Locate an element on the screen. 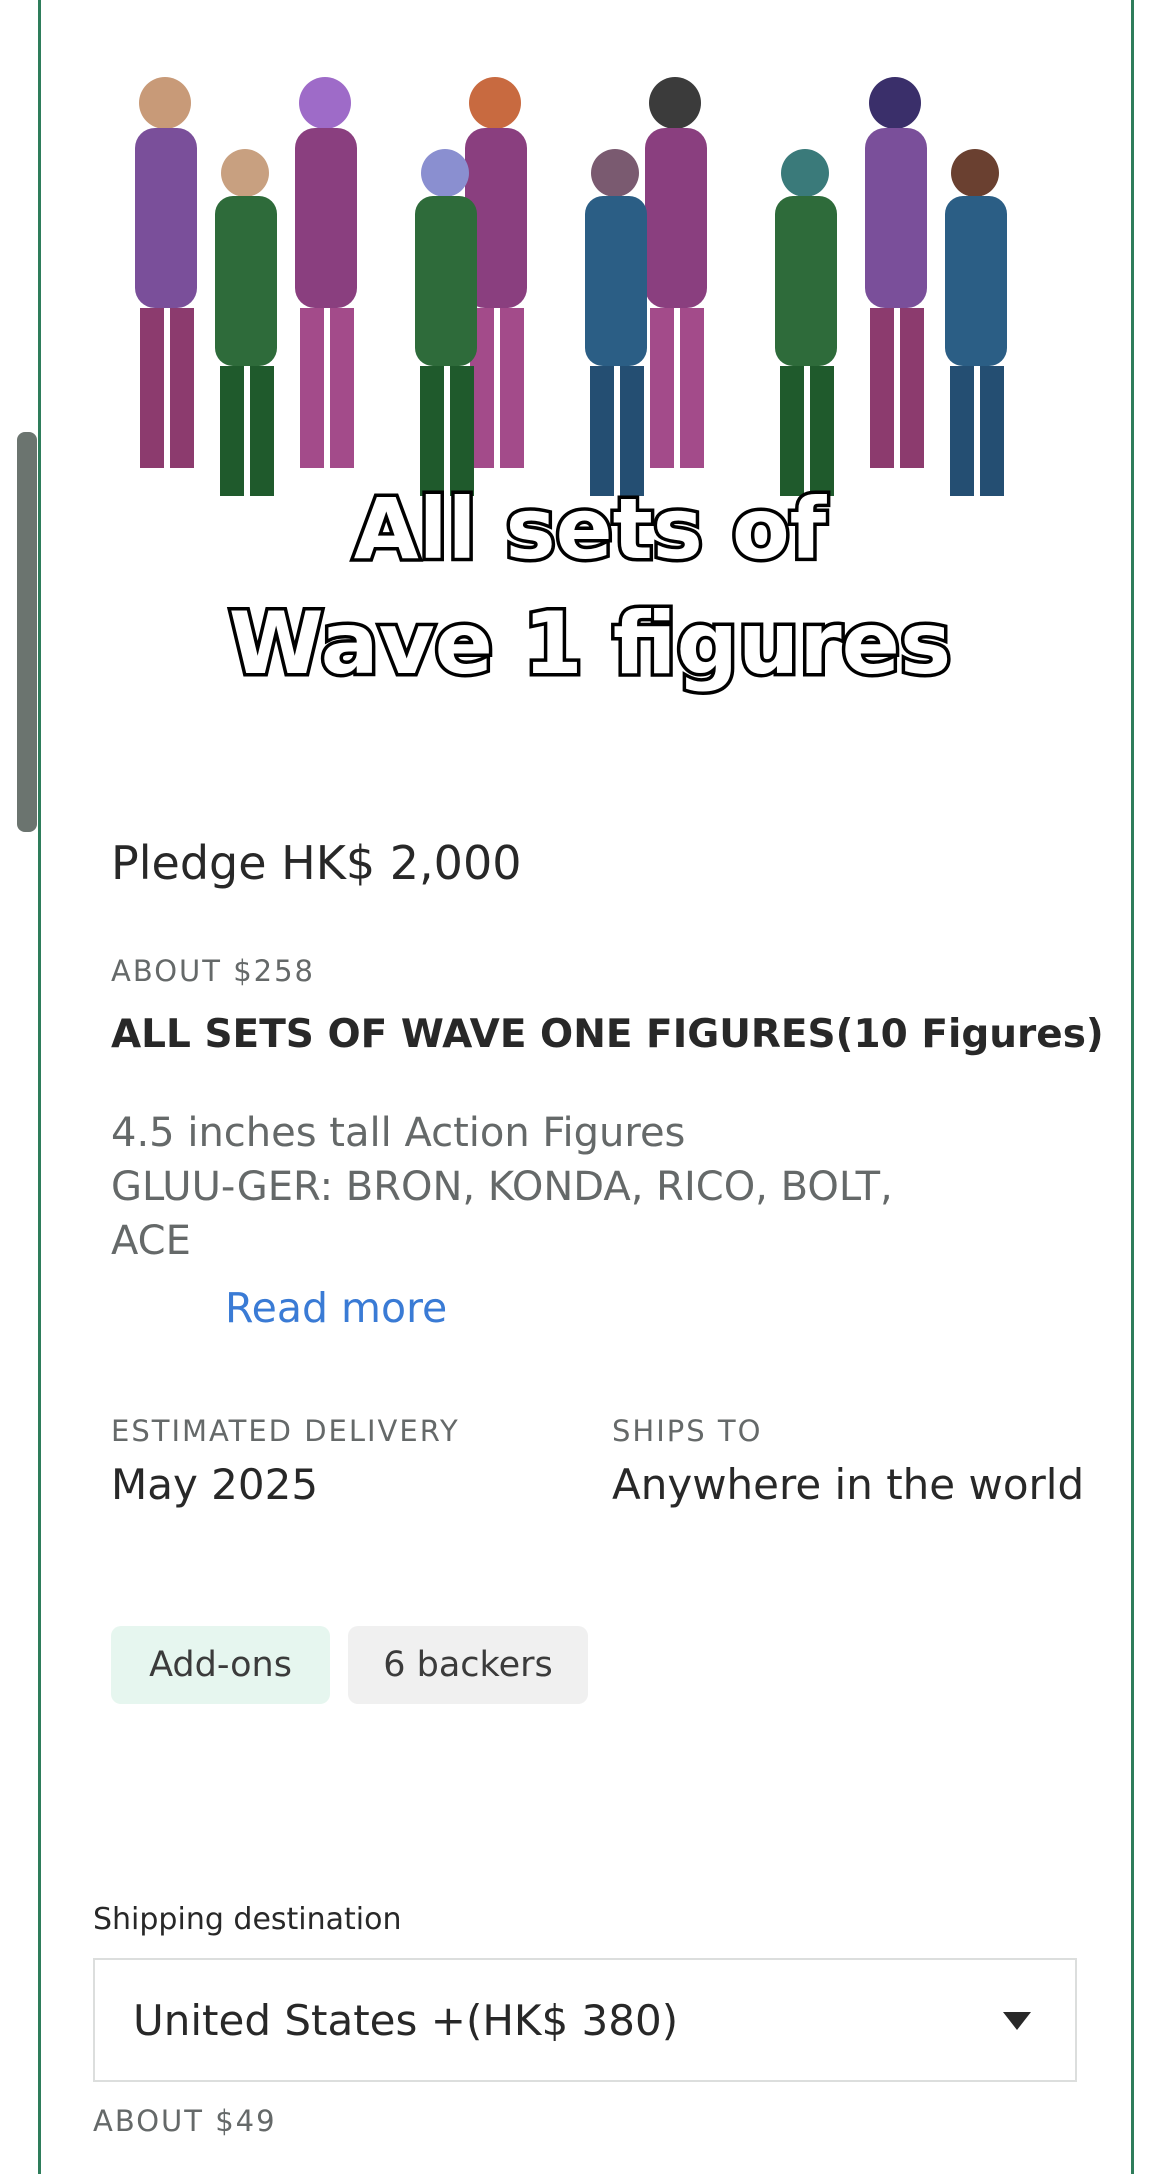 This screenshot has width=1170, height=2174. image-caption-line1: All sets of is located at coordinates (591, 529).